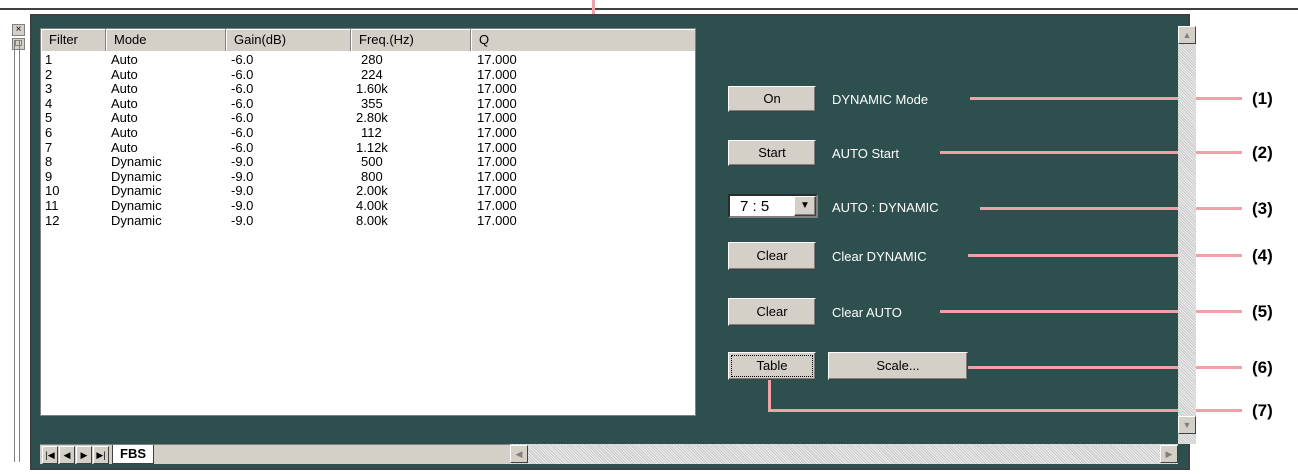  What do you see at coordinates (1187, 425) in the screenshot?
I see `scroll-down-icon: ▼` at bounding box center [1187, 425].